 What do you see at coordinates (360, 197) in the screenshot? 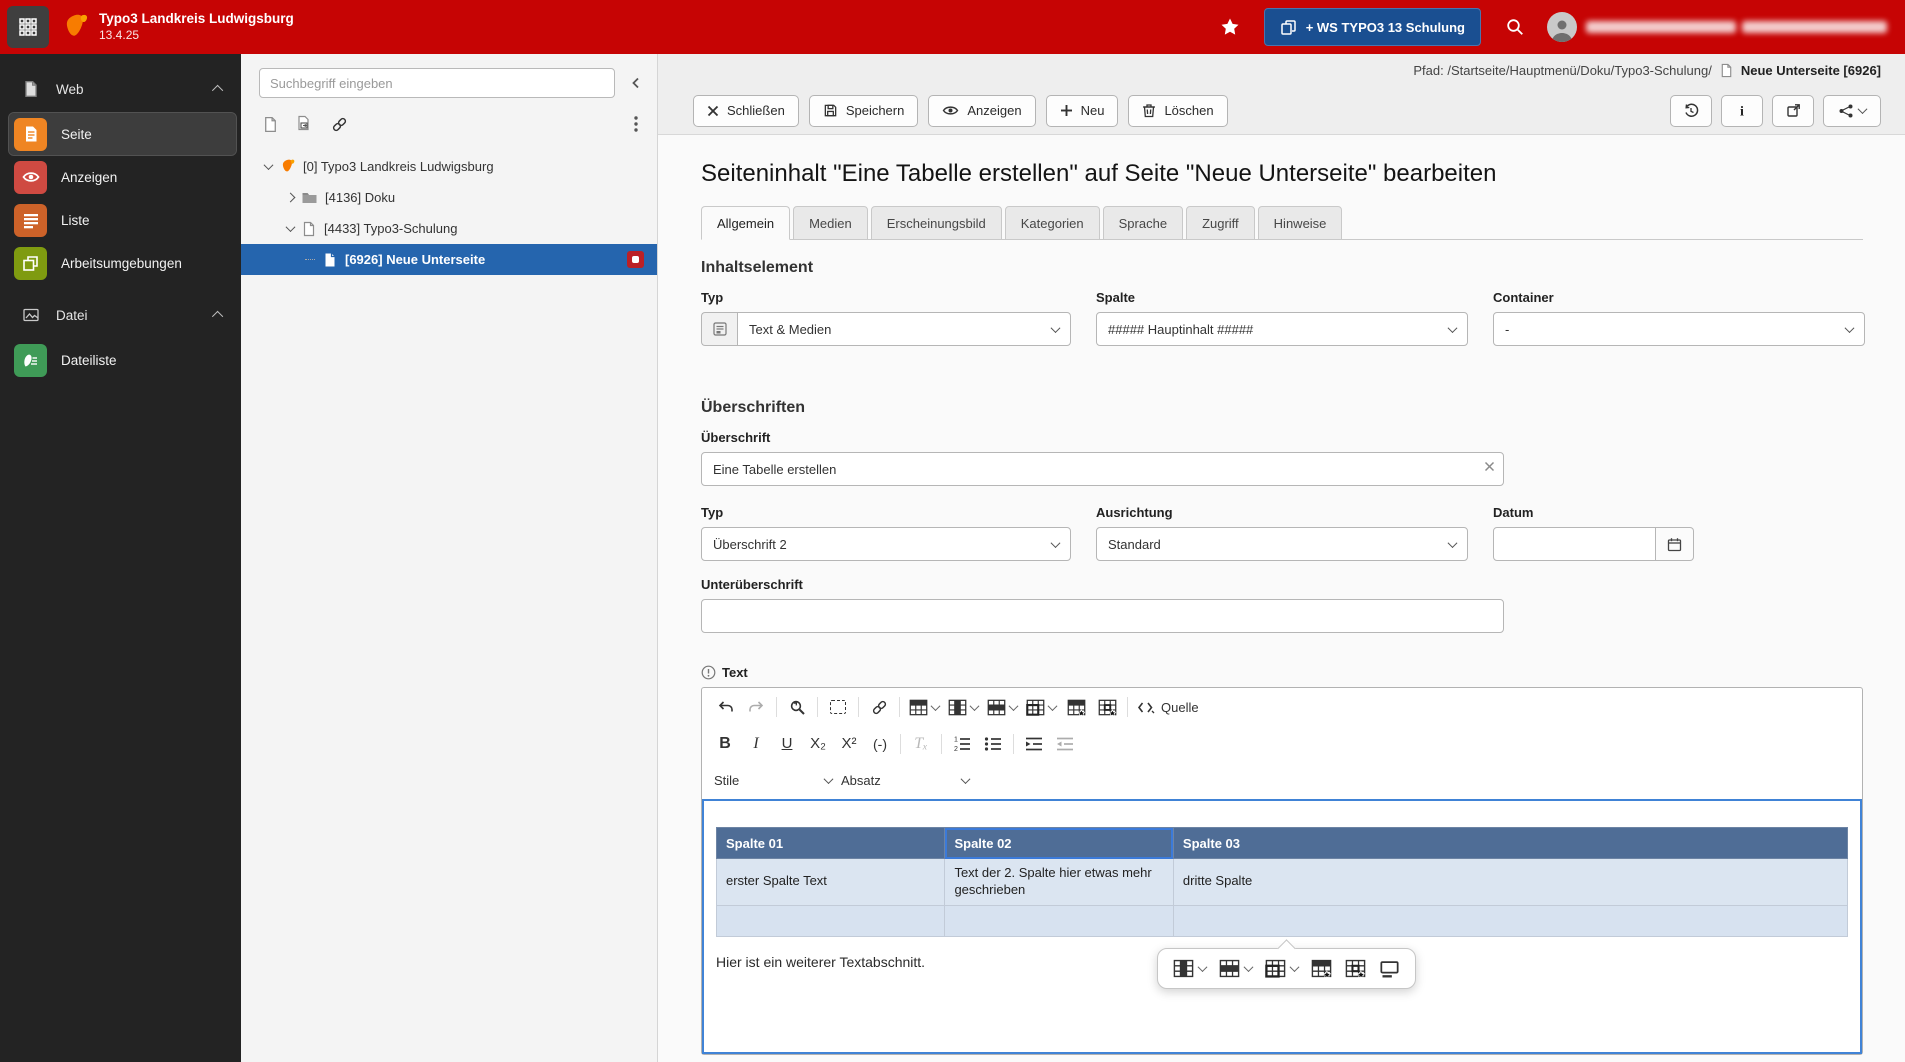
I see `tree-node-label: [4136] Doku` at bounding box center [360, 197].